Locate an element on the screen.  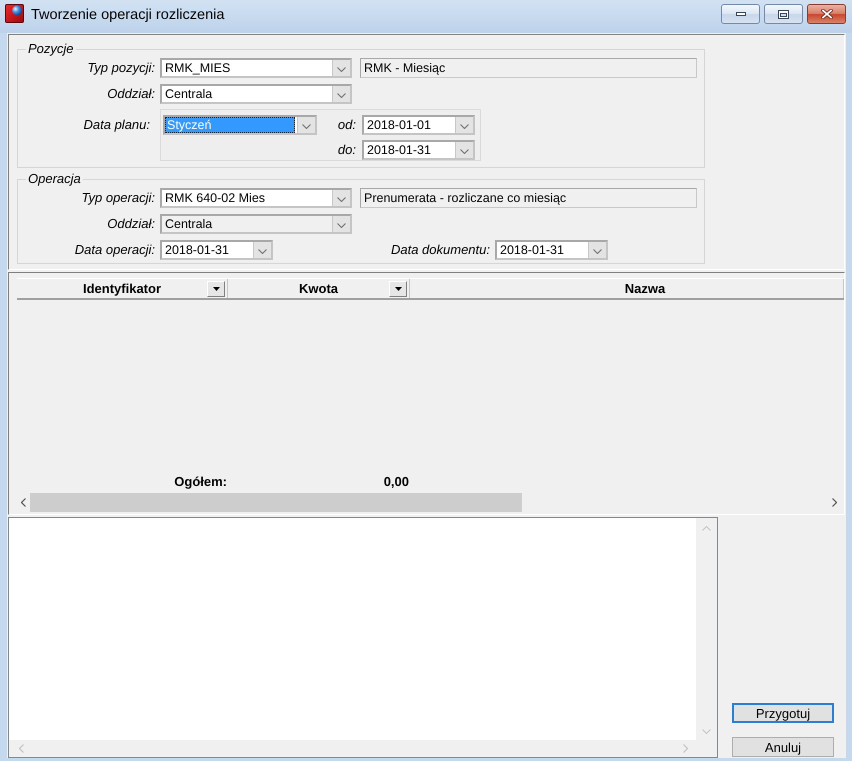
date-field: 2018-01-01 is located at coordinates (418, 125).